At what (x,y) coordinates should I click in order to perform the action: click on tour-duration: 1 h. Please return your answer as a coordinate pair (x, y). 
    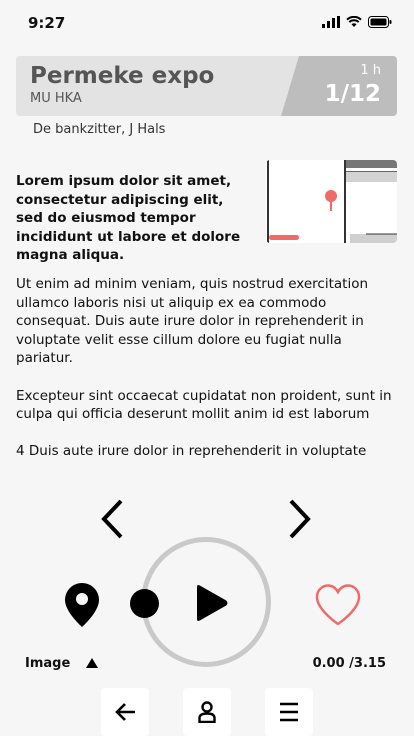
    Looking at the image, I should click on (370, 70).